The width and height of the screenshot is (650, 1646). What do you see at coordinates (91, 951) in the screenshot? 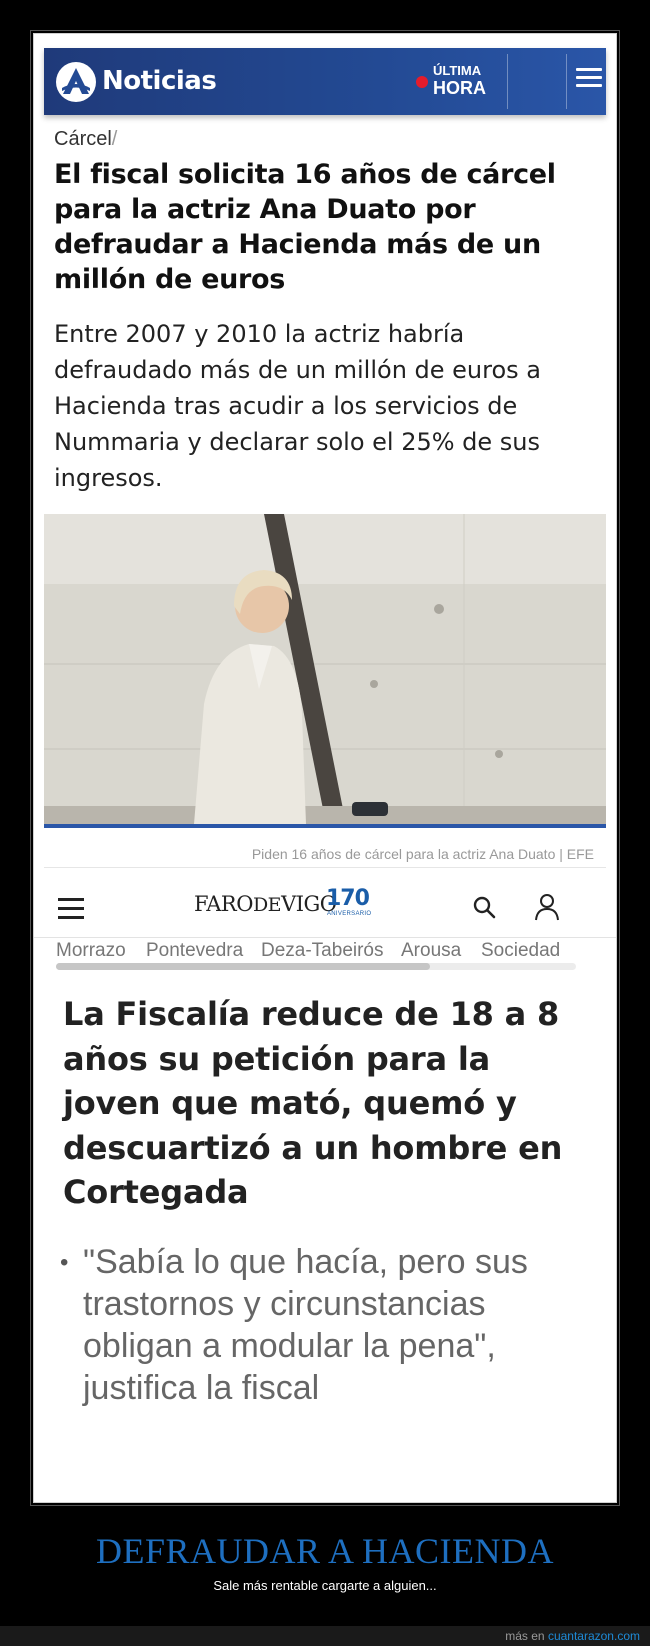
I see `nav-item-morrazo: Morrazo` at bounding box center [91, 951].